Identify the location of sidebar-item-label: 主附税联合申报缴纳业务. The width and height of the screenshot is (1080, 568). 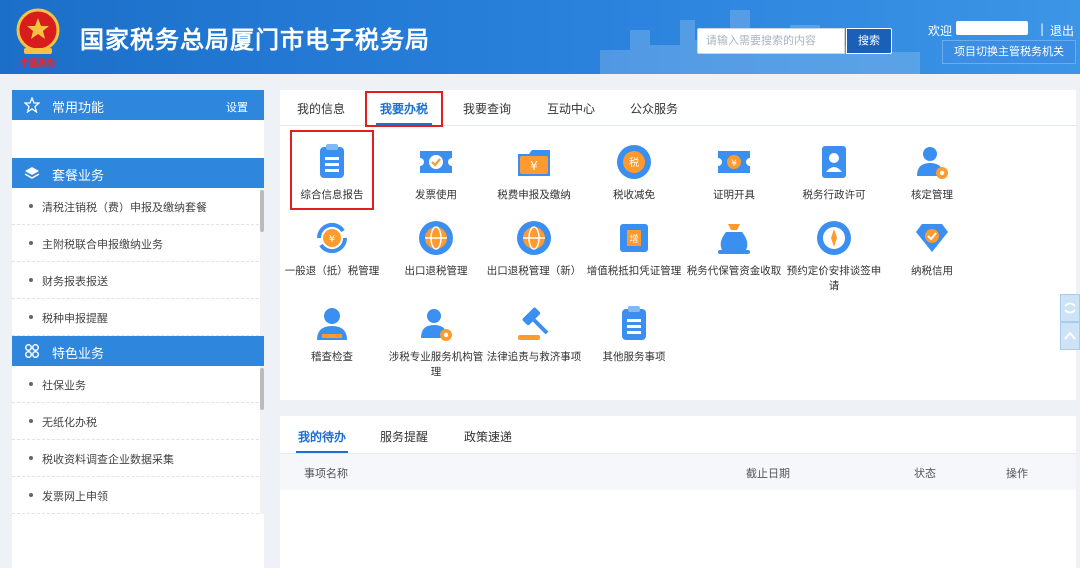
(102, 244).